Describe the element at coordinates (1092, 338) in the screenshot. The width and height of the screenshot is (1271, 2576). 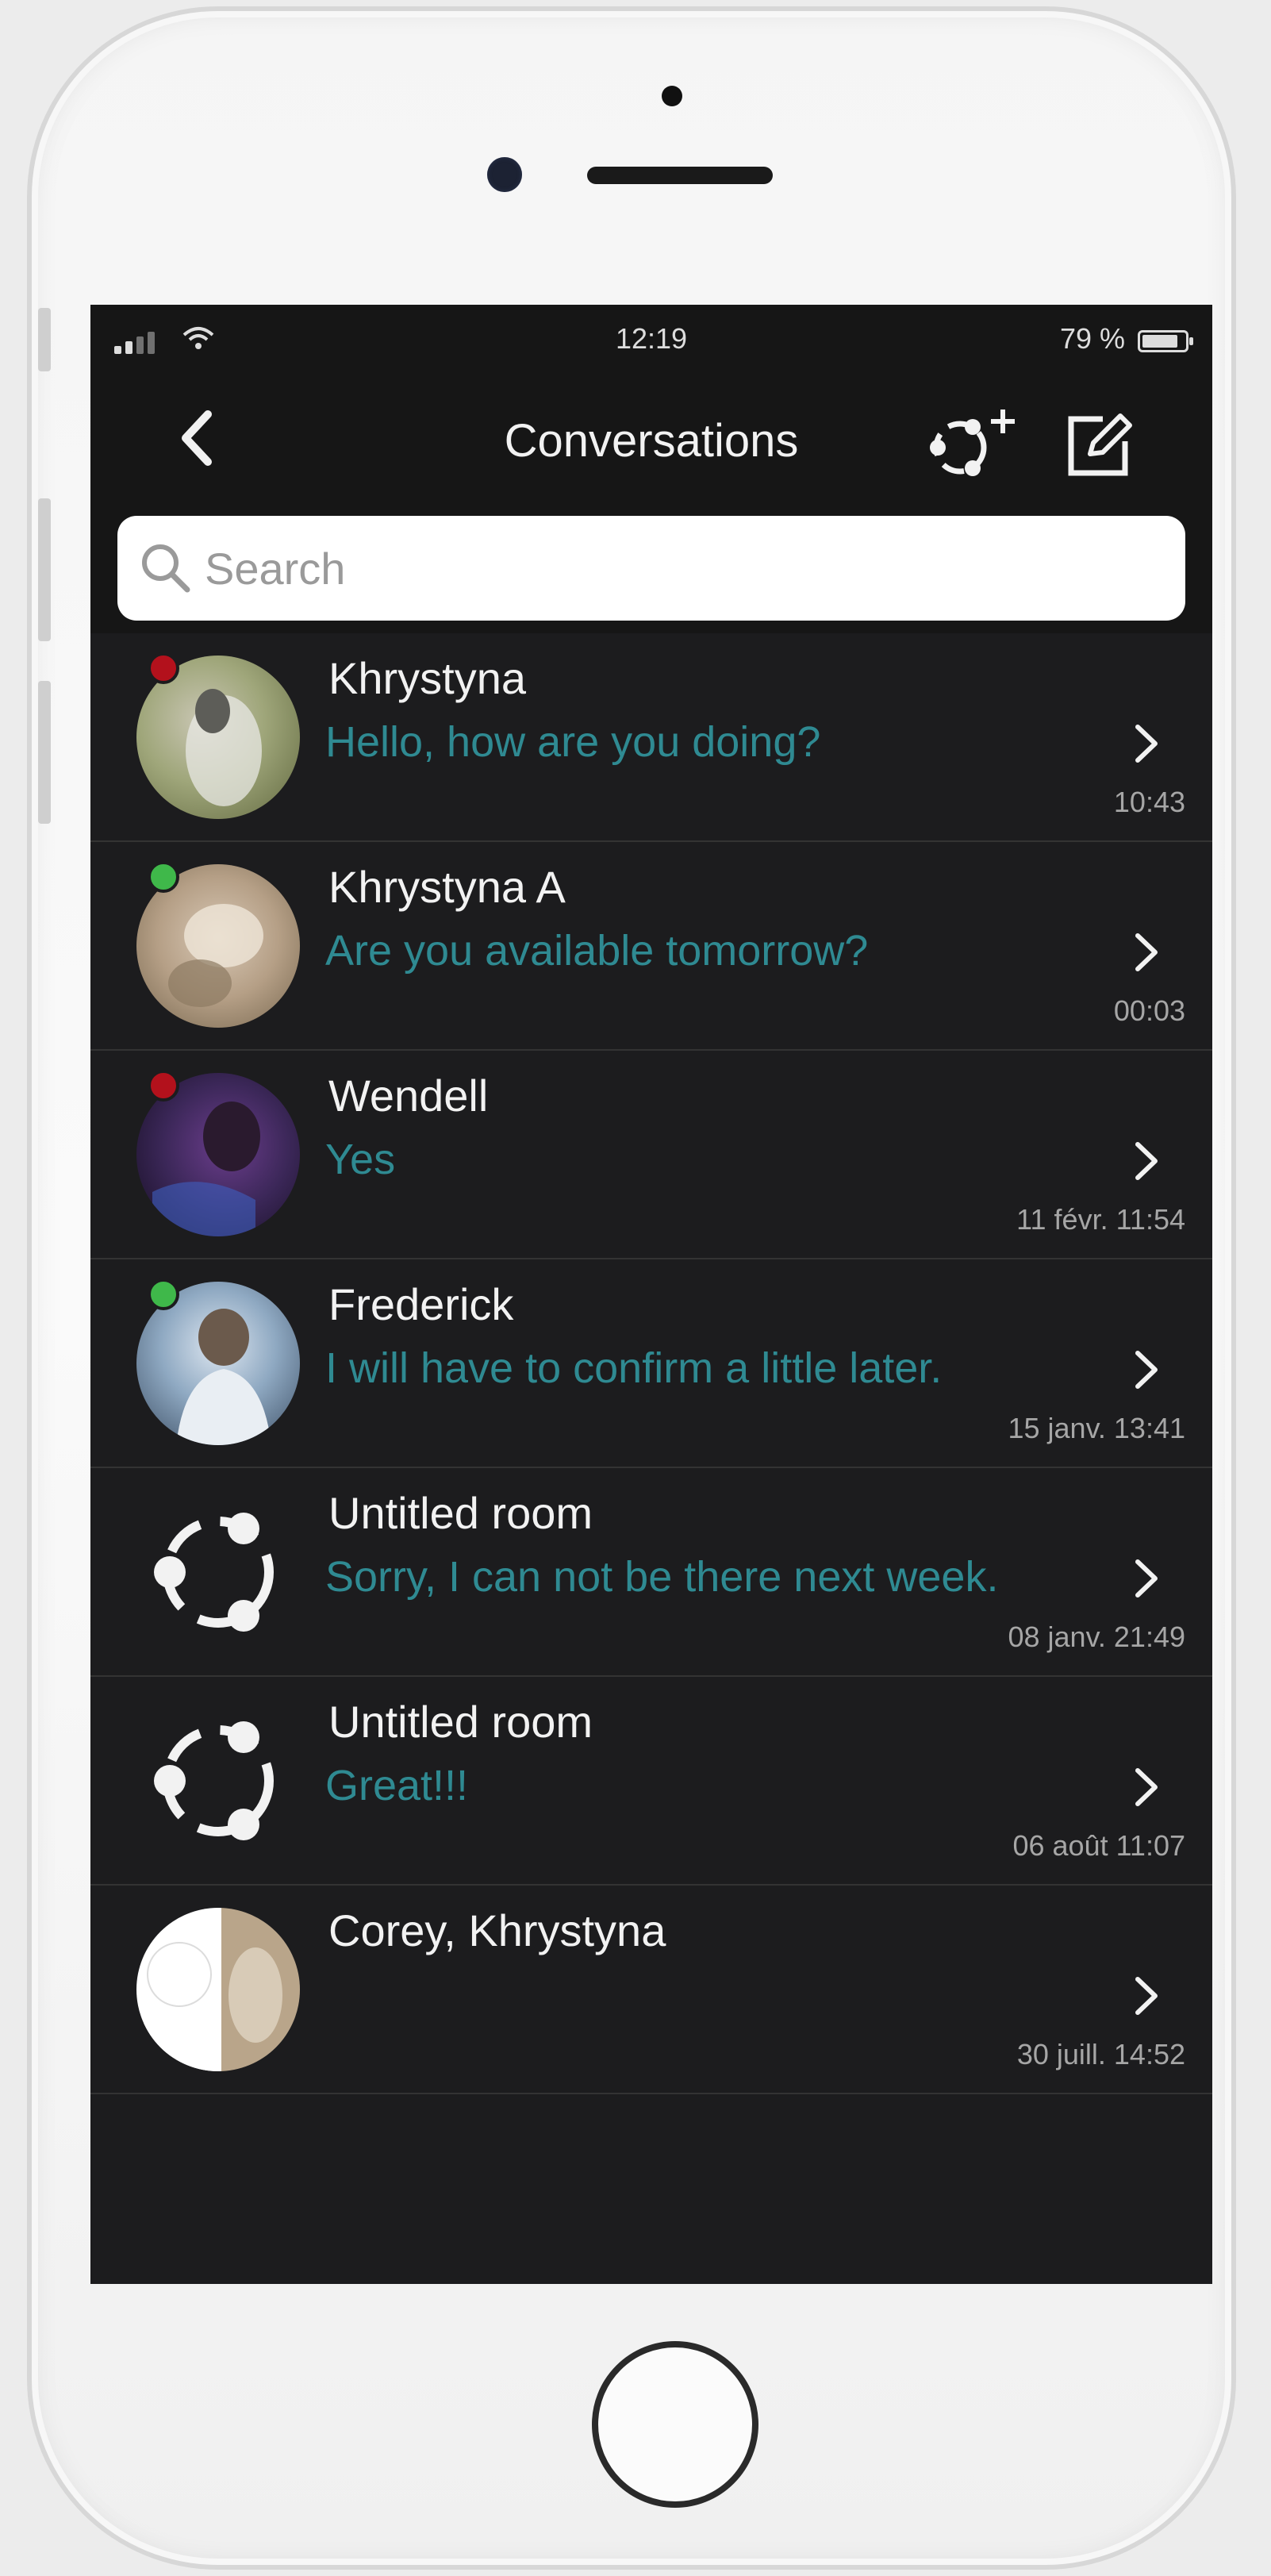
I see `battery-percentage: 79 %` at that location.